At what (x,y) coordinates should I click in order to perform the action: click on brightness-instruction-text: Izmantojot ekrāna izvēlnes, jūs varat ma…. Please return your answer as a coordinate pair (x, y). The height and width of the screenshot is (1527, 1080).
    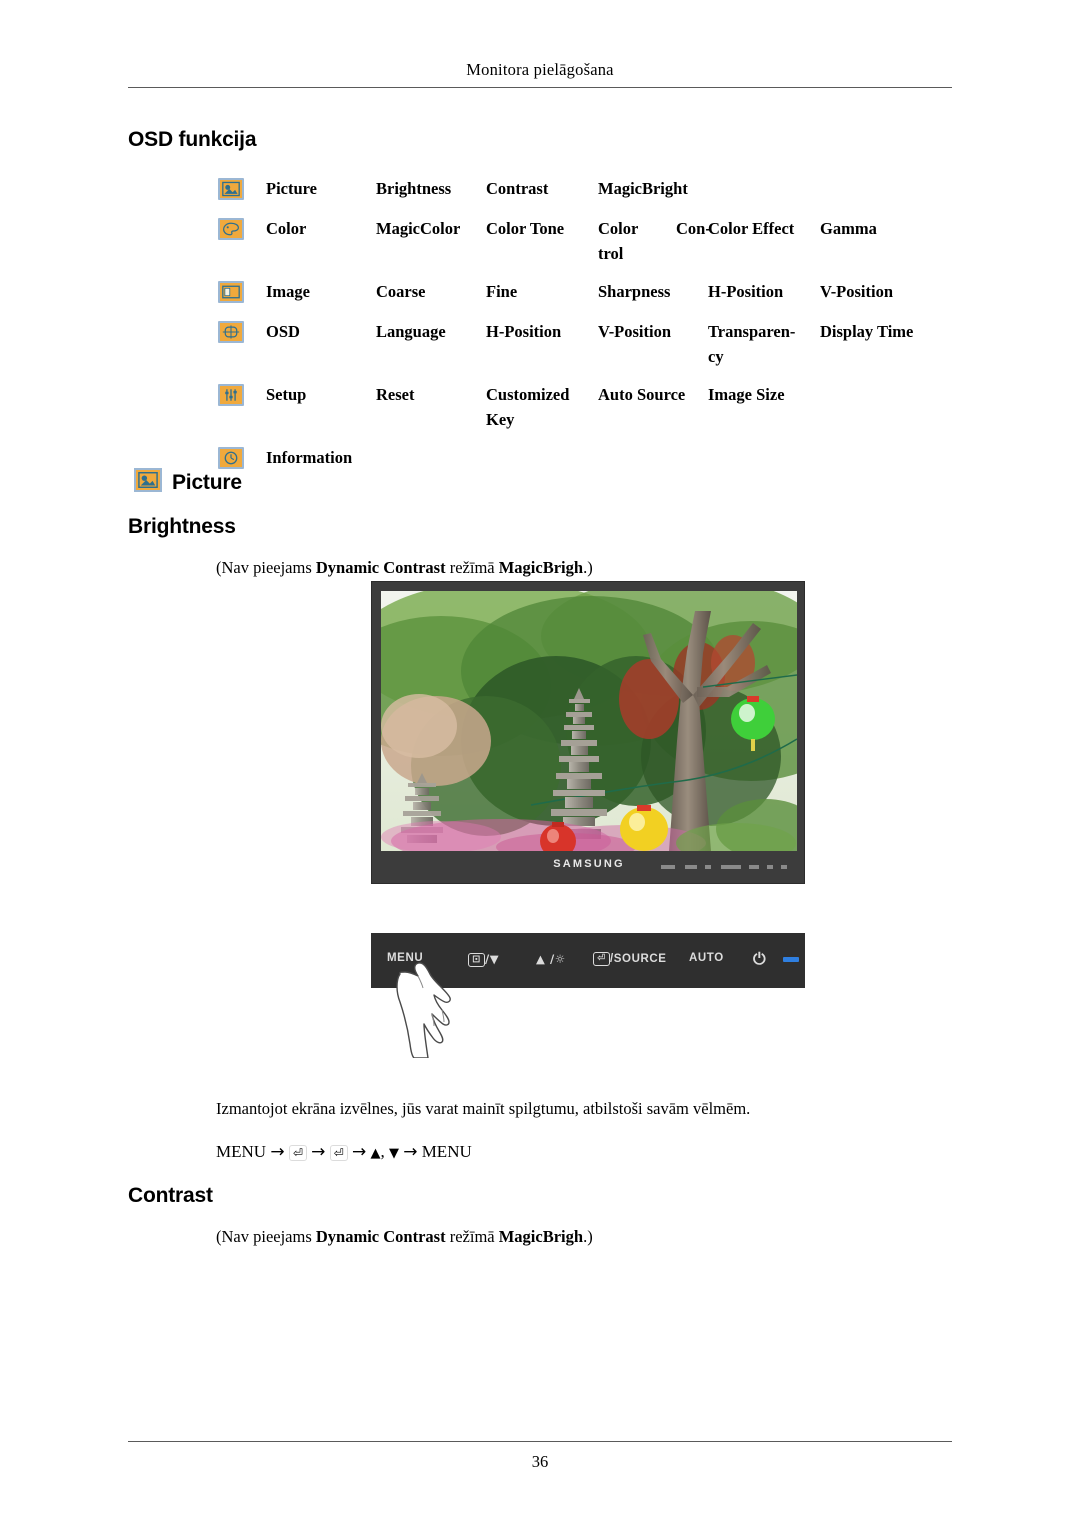
    Looking at the image, I should click on (483, 1108).